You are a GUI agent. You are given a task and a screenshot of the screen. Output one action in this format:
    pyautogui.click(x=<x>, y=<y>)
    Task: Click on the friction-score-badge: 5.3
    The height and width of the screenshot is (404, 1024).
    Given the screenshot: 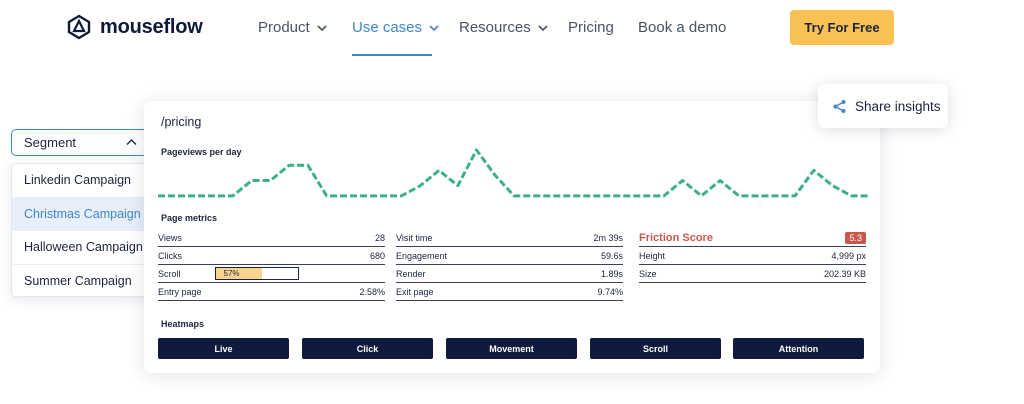 What is the action you would take?
    pyautogui.click(x=855, y=237)
    